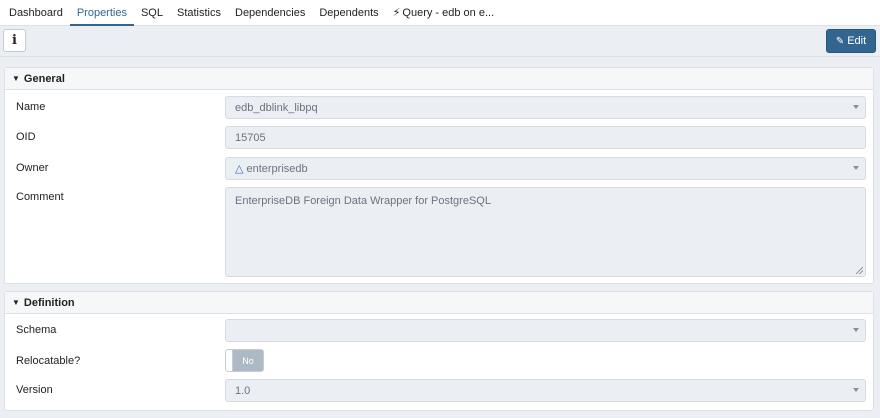 This screenshot has width=880, height=418. I want to click on name-row: Name edb_dblink_libpq, so click(439, 108).